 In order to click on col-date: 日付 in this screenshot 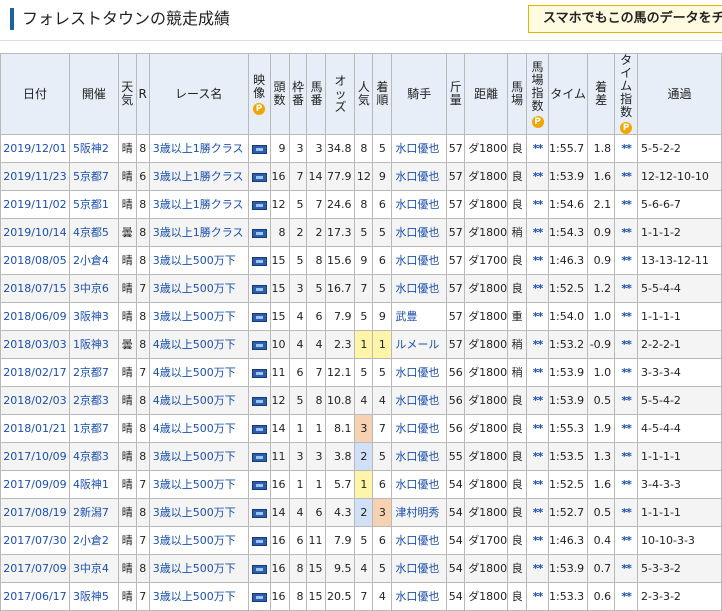, I will do `click(35, 94)`.